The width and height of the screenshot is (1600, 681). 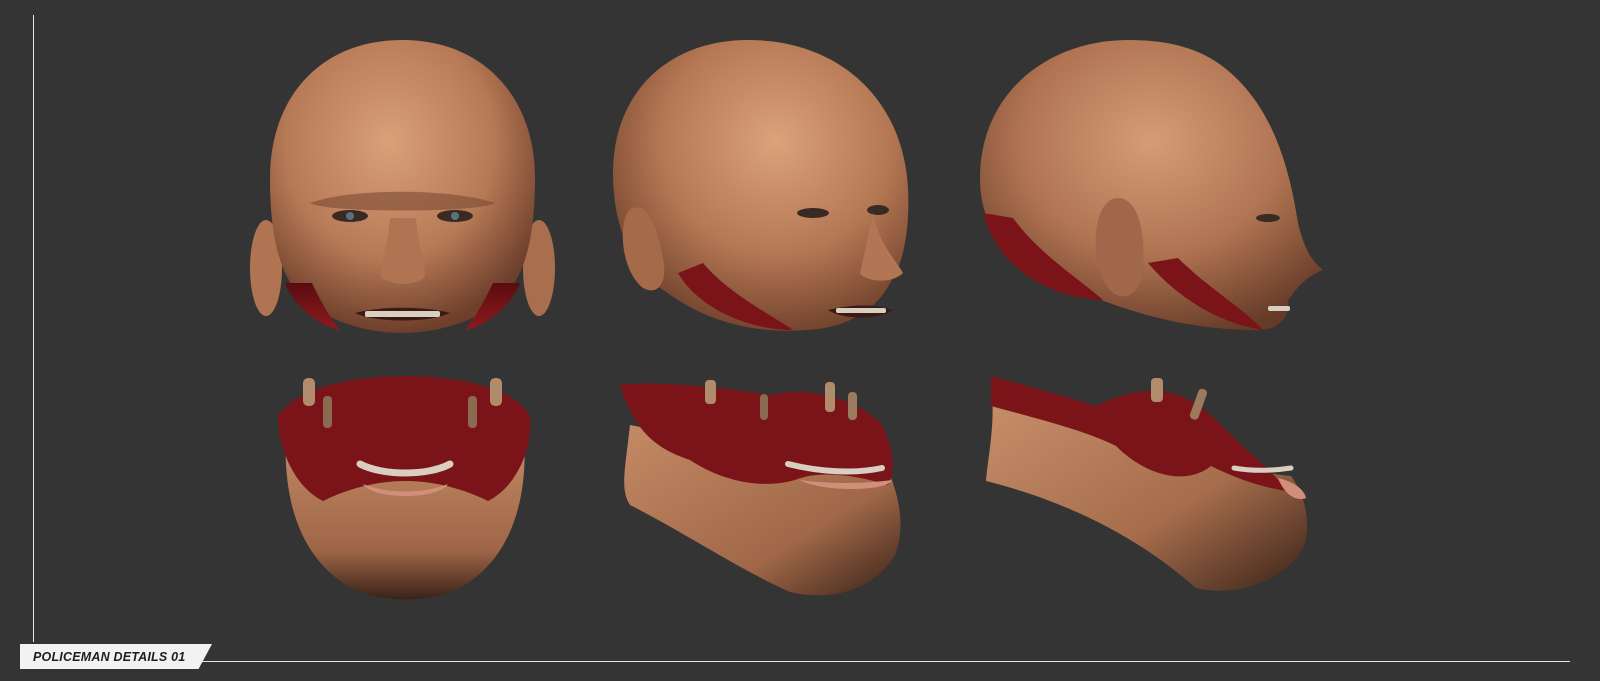 I want to click on jaw-profile-render, so click(x=1151, y=488).